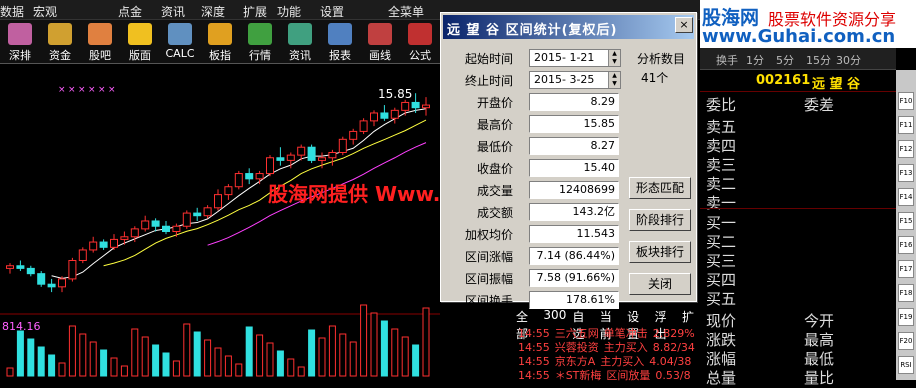  Describe the element at coordinates (684, 25) in the screenshot. I see `close-icon: ×` at that location.